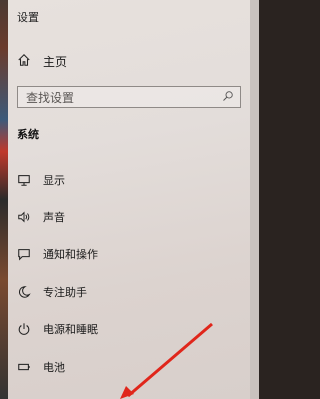 Image resolution: width=320 pixels, height=399 pixels. I want to click on sidebar-item-label: 通知和操作, so click(70, 254).